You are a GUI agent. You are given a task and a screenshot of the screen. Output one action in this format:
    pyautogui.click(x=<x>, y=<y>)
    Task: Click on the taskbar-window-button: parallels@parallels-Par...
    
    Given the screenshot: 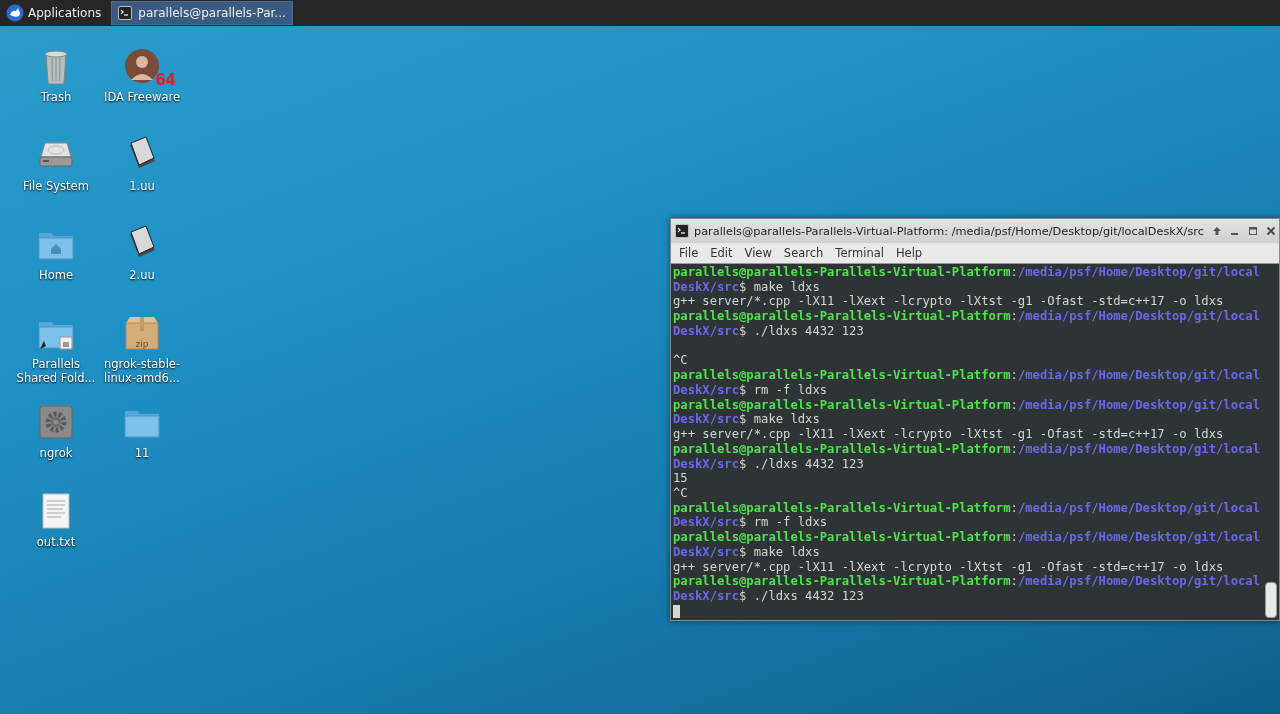 What is the action you would take?
    pyautogui.click(x=202, y=13)
    